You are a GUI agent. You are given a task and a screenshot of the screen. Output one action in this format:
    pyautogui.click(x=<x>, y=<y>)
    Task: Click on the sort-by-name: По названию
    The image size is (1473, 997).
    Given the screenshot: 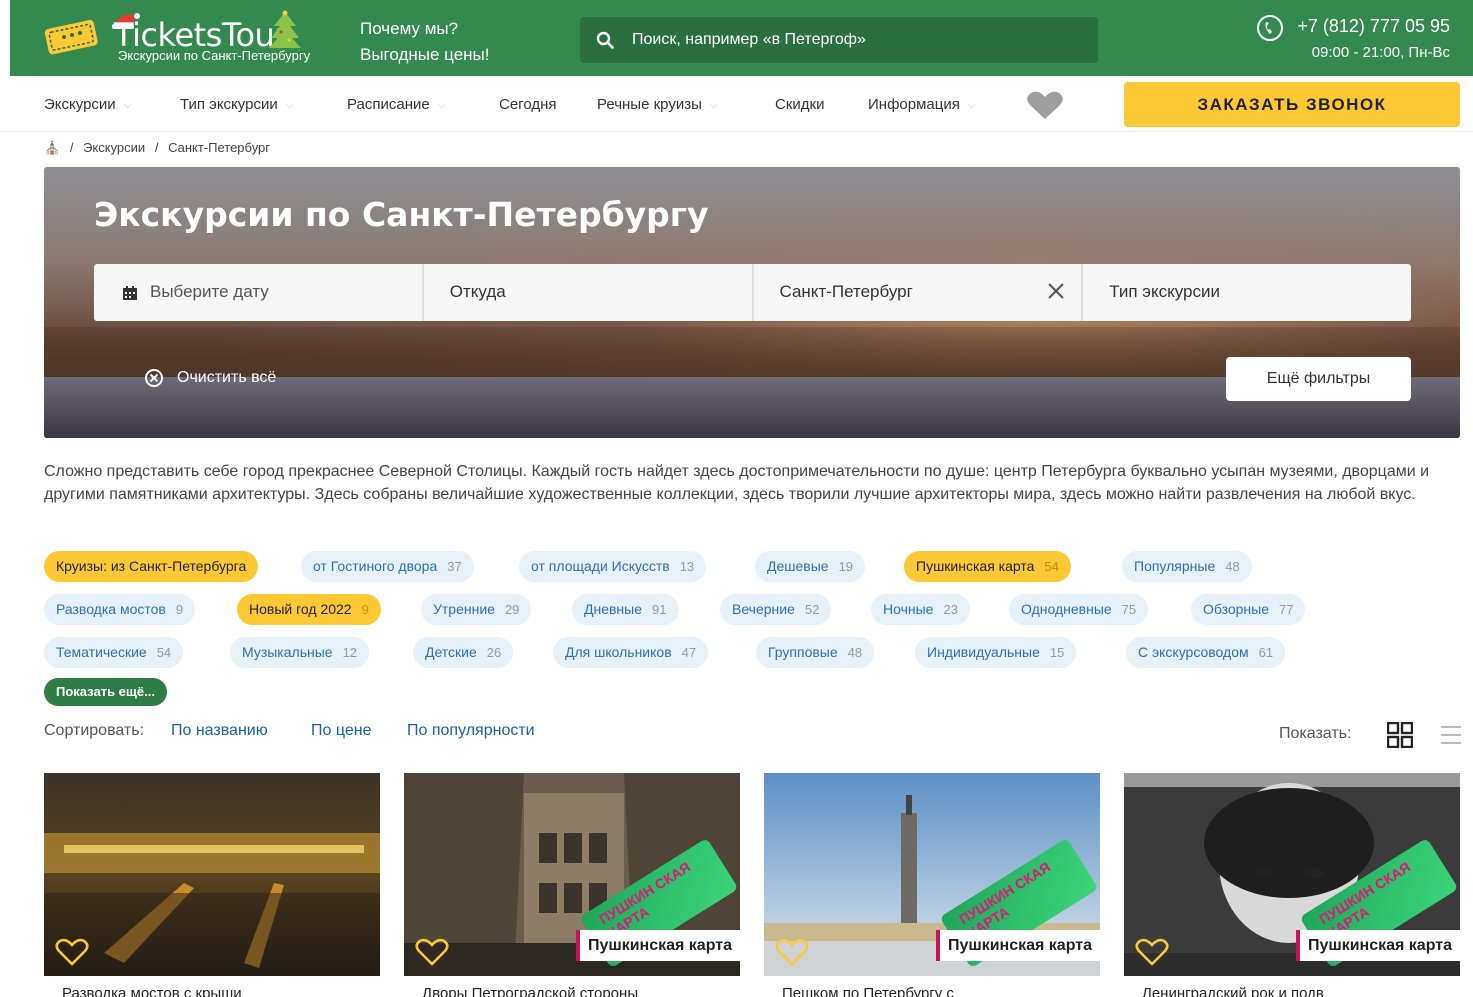 What is the action you would take?
    pyautogui.click(x=219, y=731)
    